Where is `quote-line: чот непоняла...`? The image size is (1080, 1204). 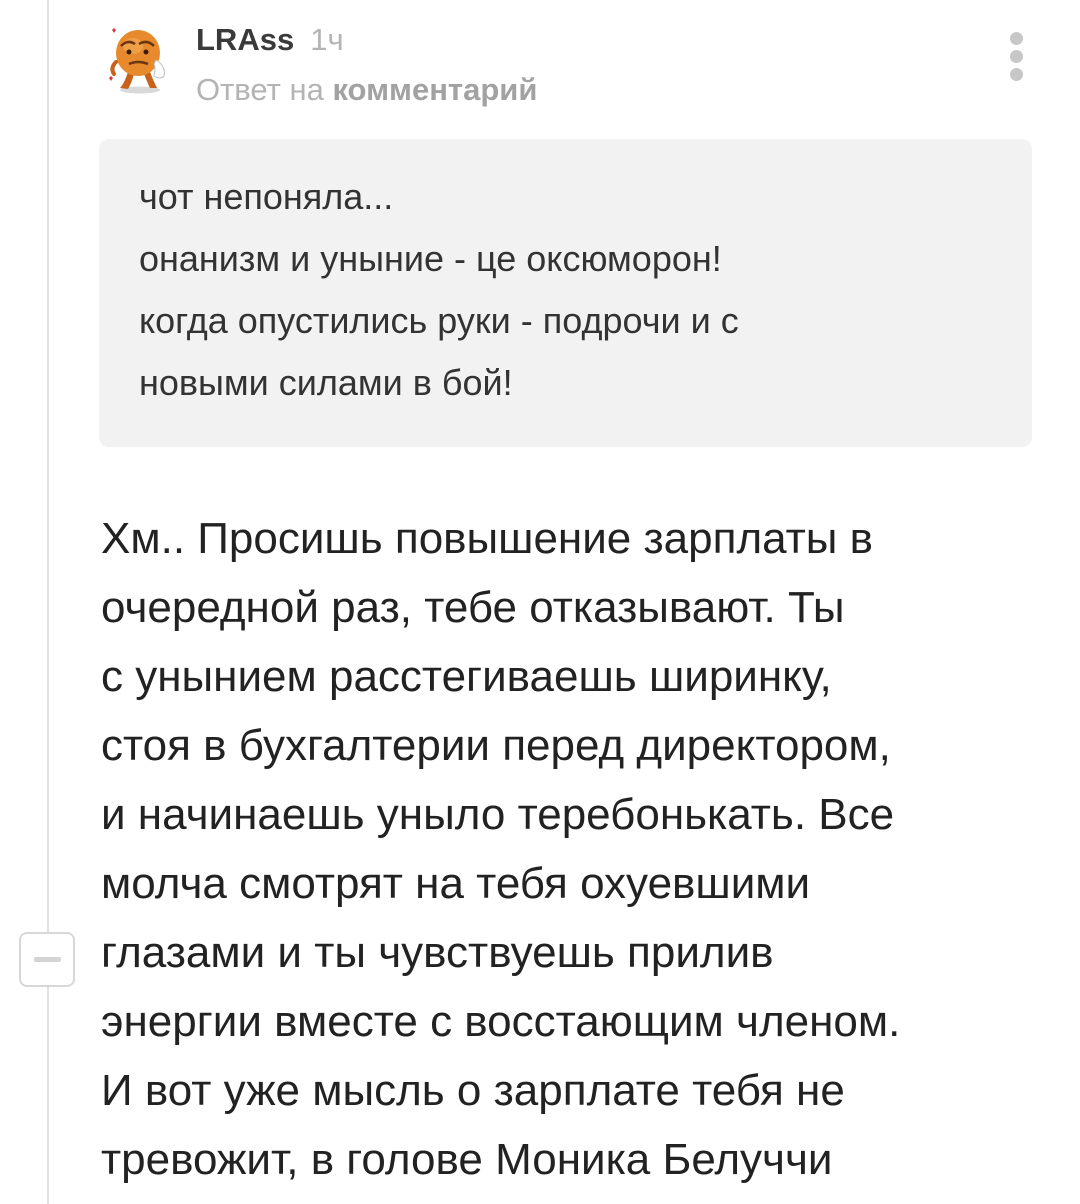 quote-line: чот непоняла... is located at coordinates (266, 196).